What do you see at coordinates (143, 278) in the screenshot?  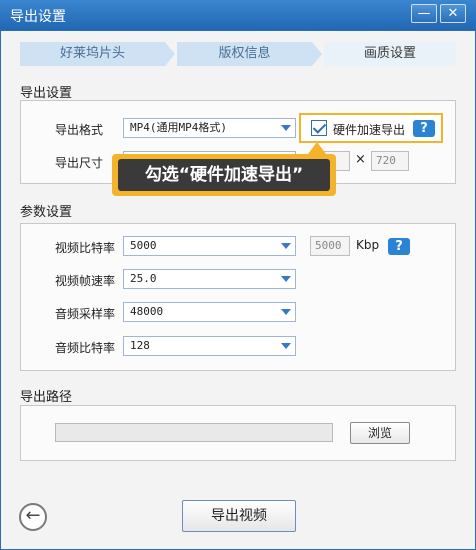 I see `fps-value: 25.0` at bounding box center [143, 278].